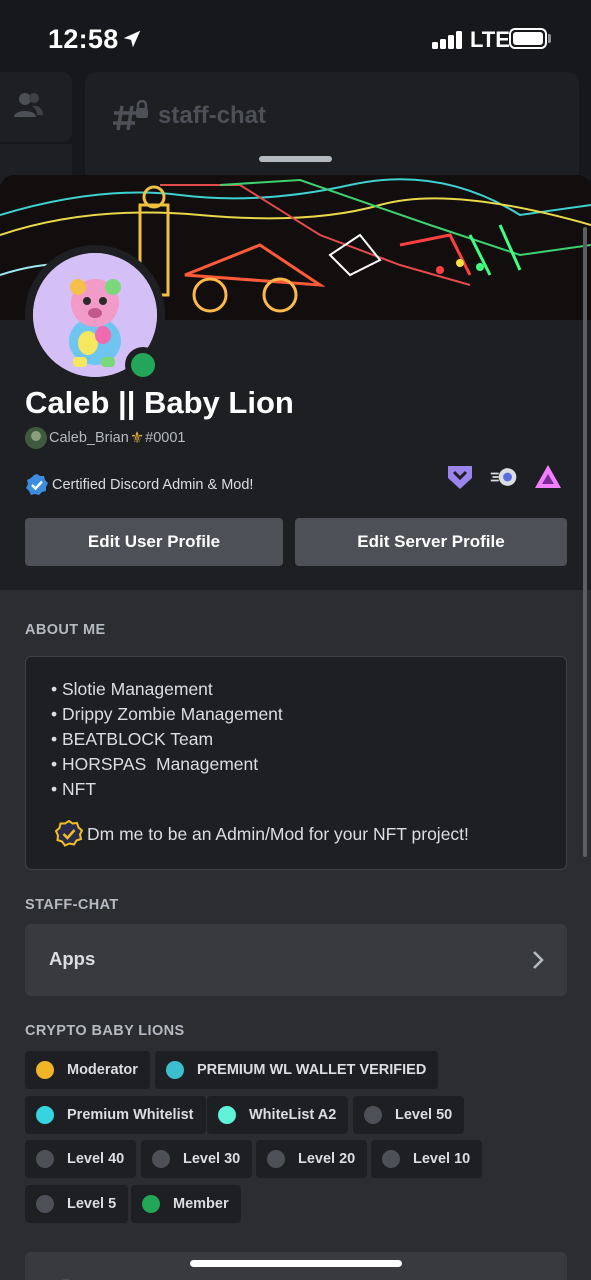  I want to click on role-pill: Level 10, so click(427, 1159).